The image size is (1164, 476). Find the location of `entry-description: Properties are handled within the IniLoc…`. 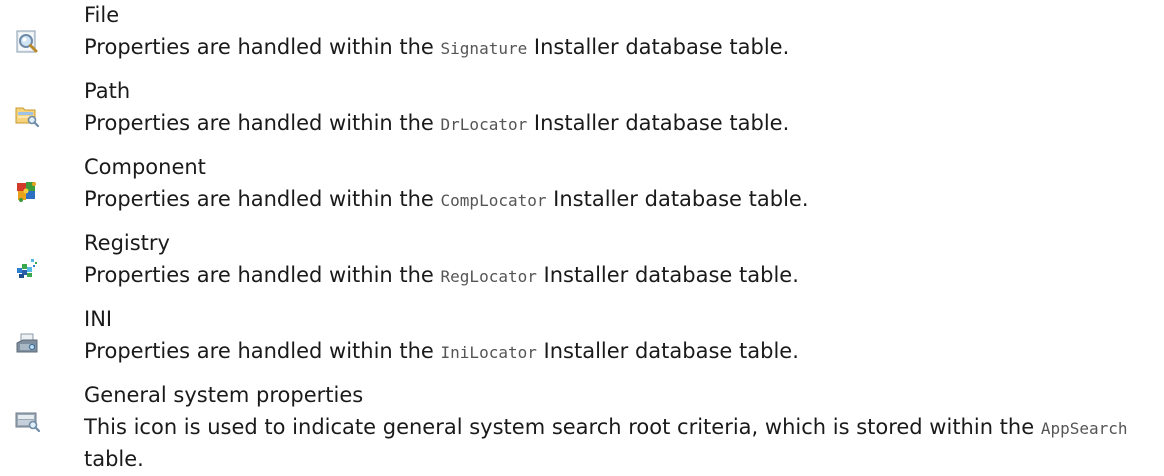

entry-description: Properties are handled within the IniLoc… is located at coordinates (441, 351).